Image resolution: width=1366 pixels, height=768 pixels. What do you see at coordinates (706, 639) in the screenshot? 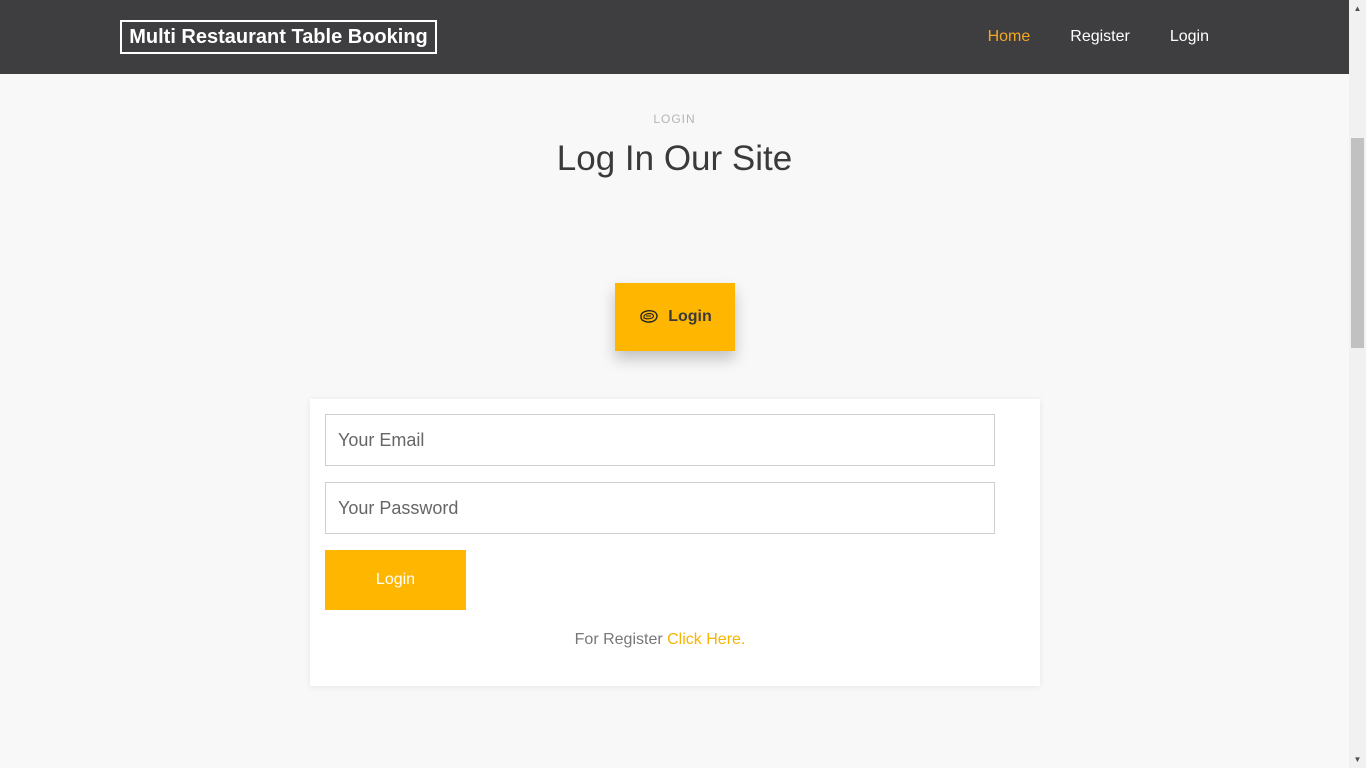
I see `register-link: Click Here.` at bounding box center [706, 639].